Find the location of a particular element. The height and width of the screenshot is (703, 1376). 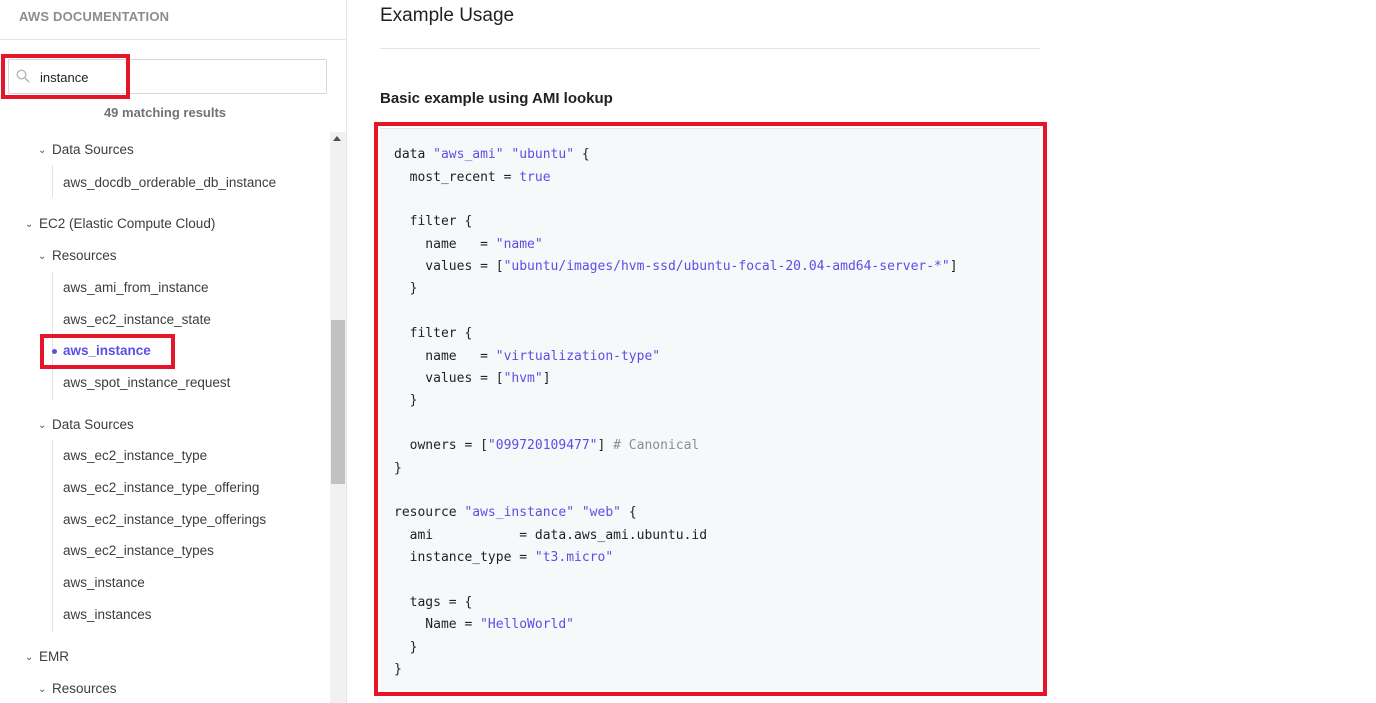

nav-group-emr: ⌄ EMR is located at coordinates (47, 656).